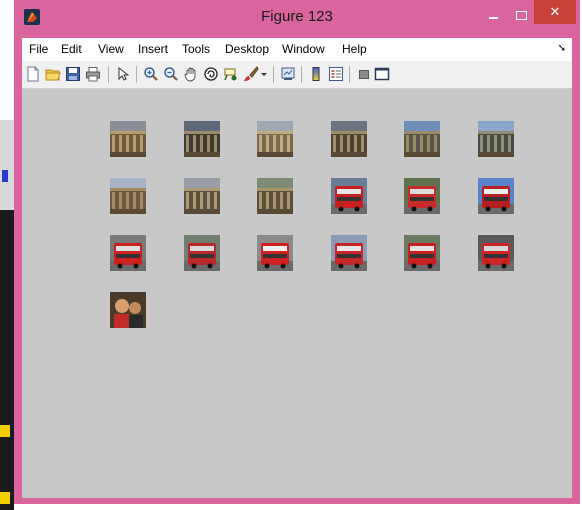 The image size is (582, 510). I want to click on open-file-icon, so click(53, 74).